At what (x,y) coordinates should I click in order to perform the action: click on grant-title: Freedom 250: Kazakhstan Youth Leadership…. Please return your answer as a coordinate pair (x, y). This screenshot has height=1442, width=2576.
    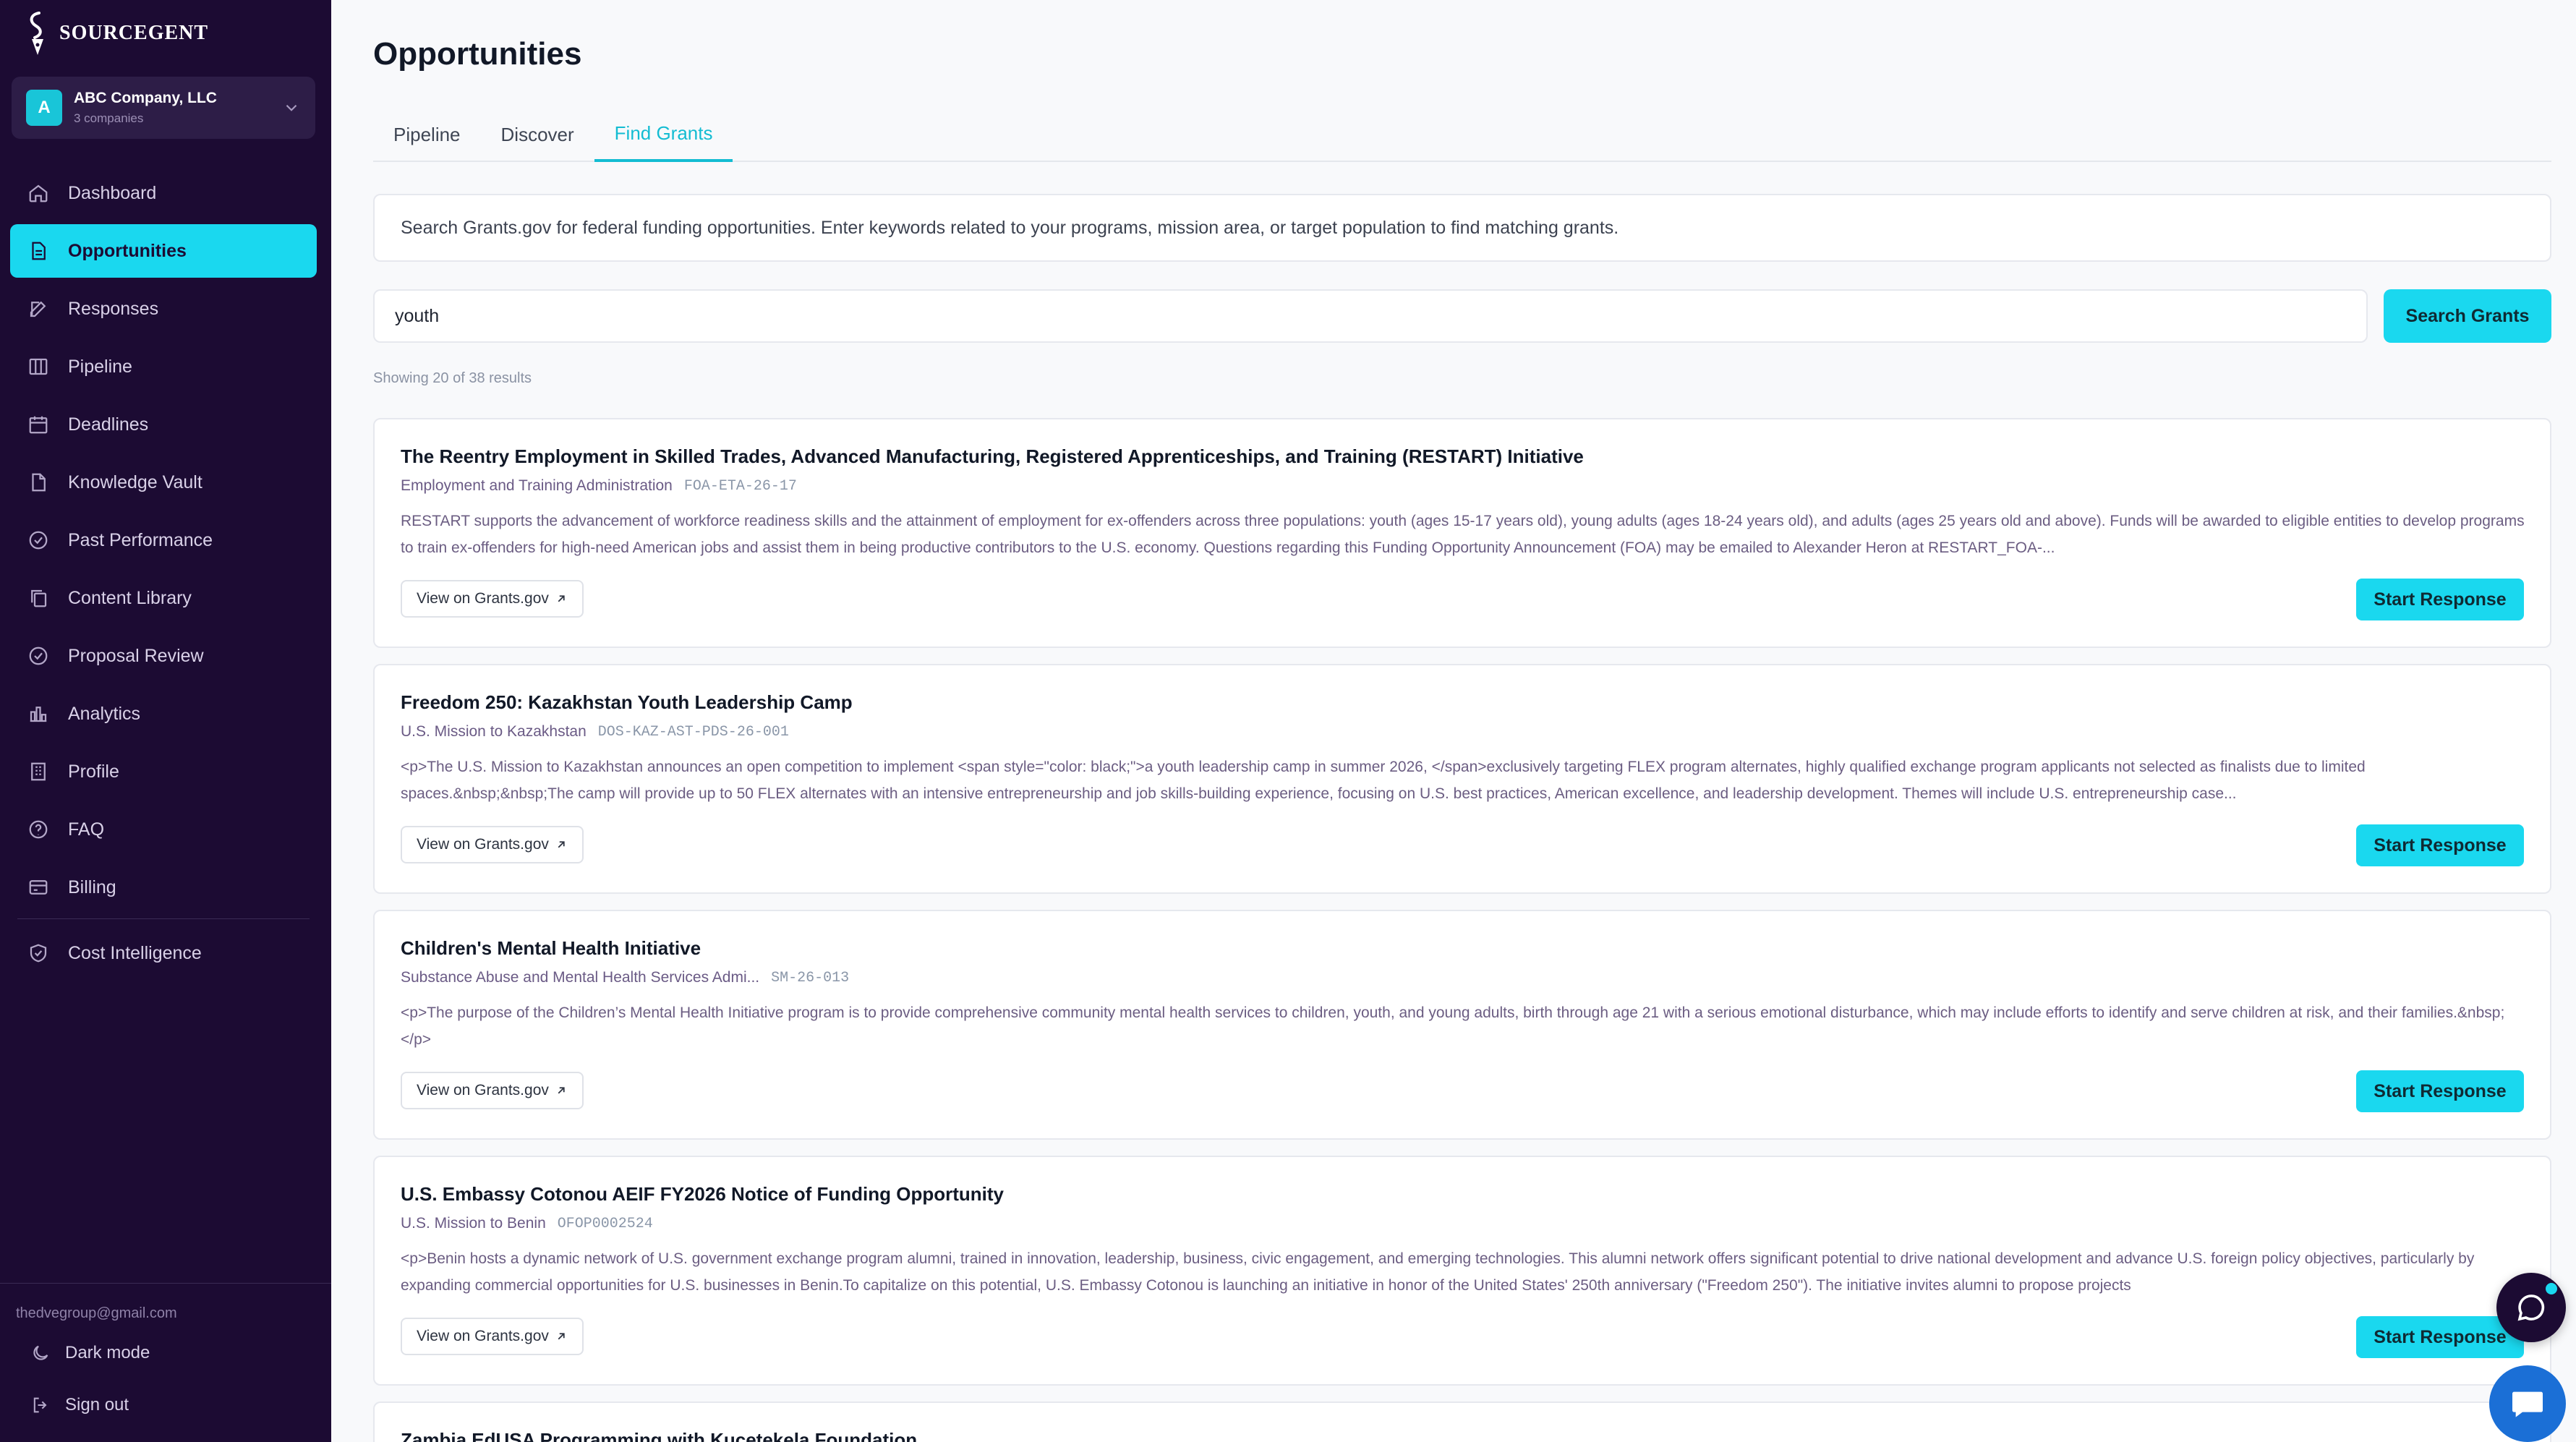
    Looking at the image, I should click on (627, 702).